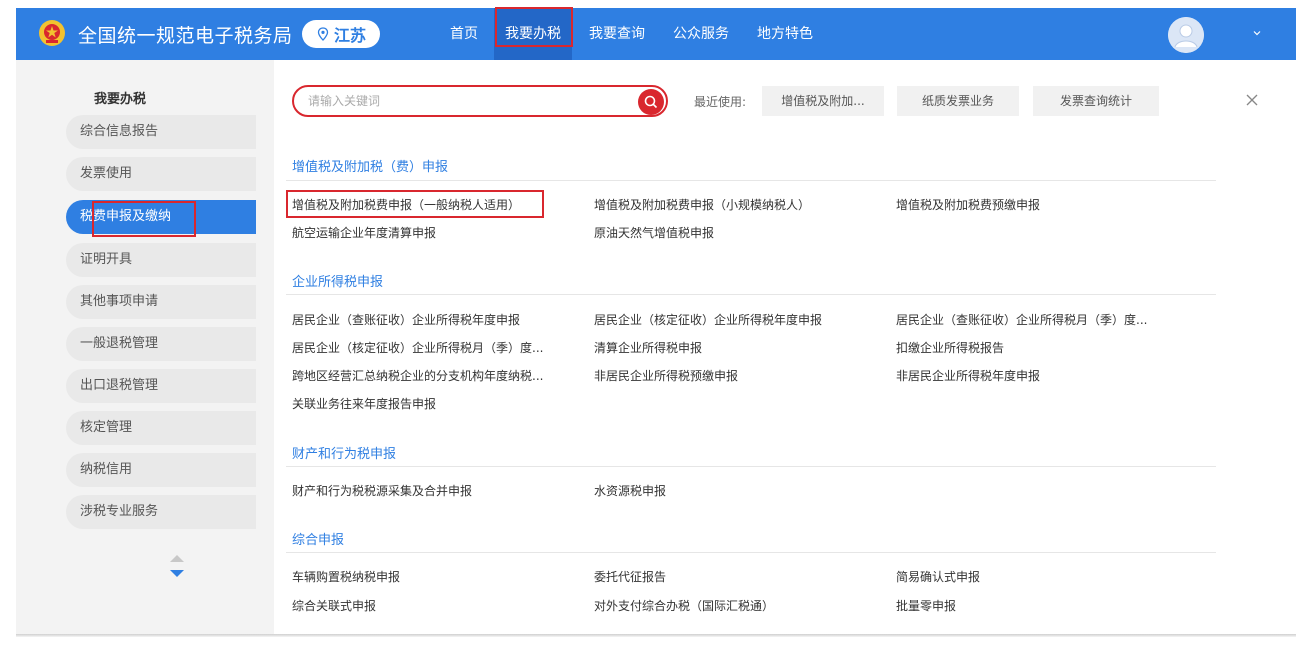  I want to click on sidebar-item-export-refund: 出口退税管理, so click(161, 386).